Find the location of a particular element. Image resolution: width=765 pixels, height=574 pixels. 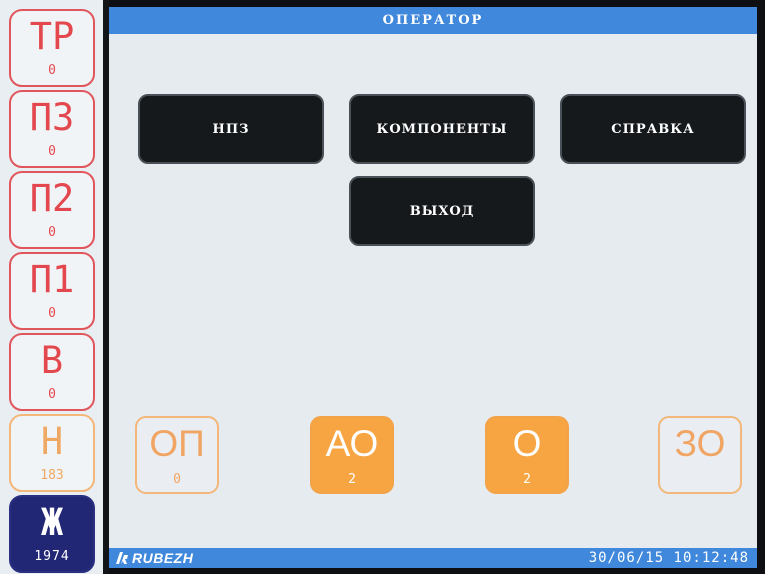

sidebar-item-tr: ТР 0 is located at coordinates (52, 48).